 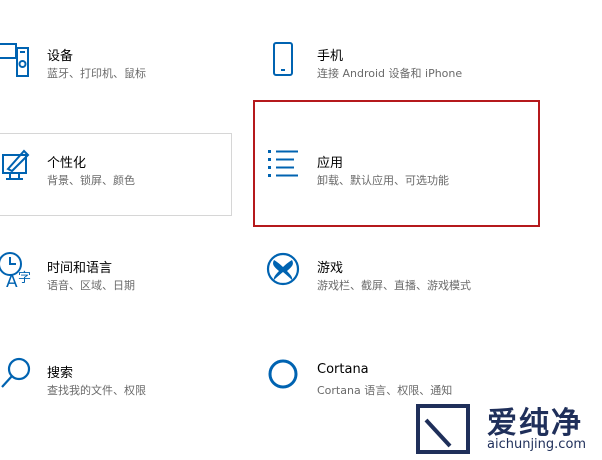 I want to click on tile-title: 时间和语言, so click(x=80, y=268).